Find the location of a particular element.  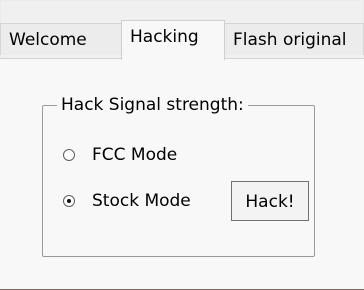

tab-welcome: Welcome is located at coordinates (61, 39).